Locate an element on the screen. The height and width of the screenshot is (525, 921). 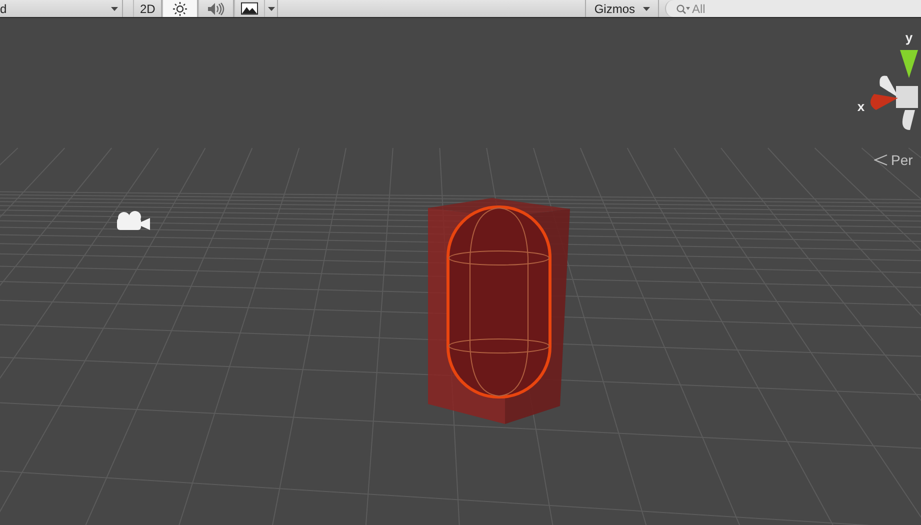
audio-toggle is located at coordinates (216, 8).